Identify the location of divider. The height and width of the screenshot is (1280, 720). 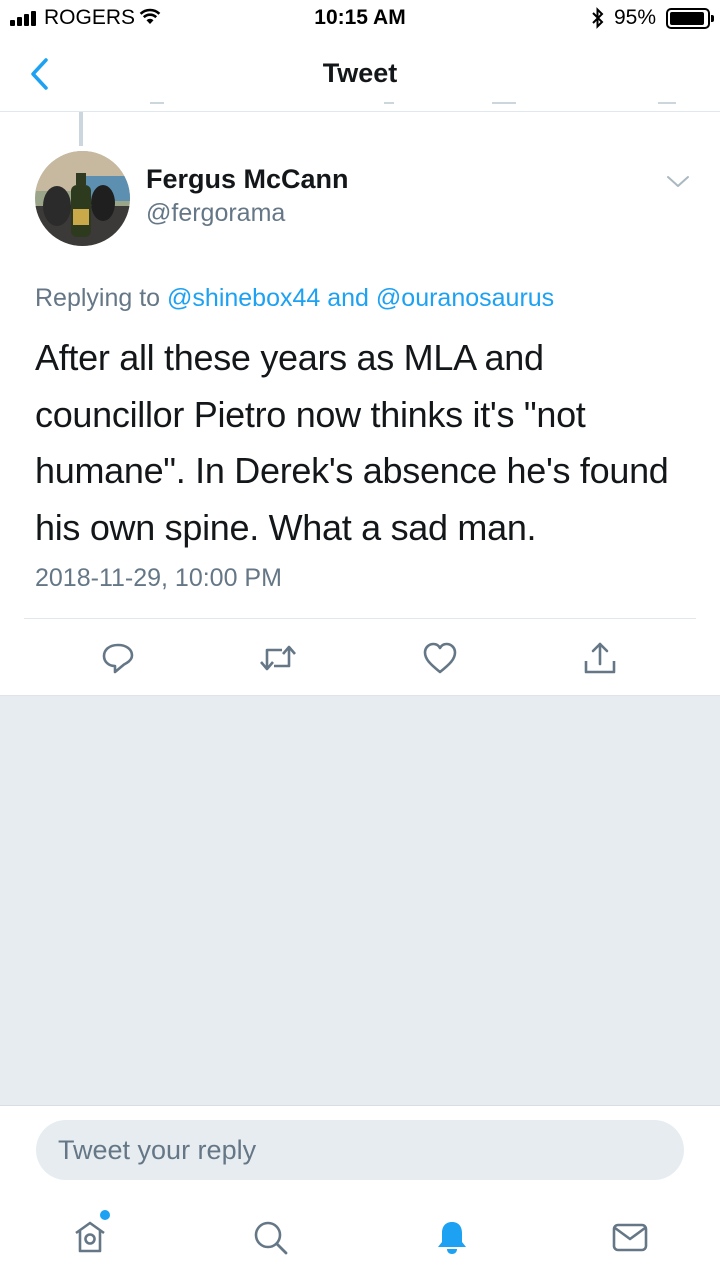
(360, 618).